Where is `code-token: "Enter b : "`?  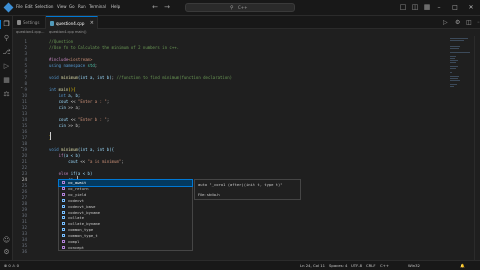
code-token: "Enter b : " is located at coordinates (92, 119).